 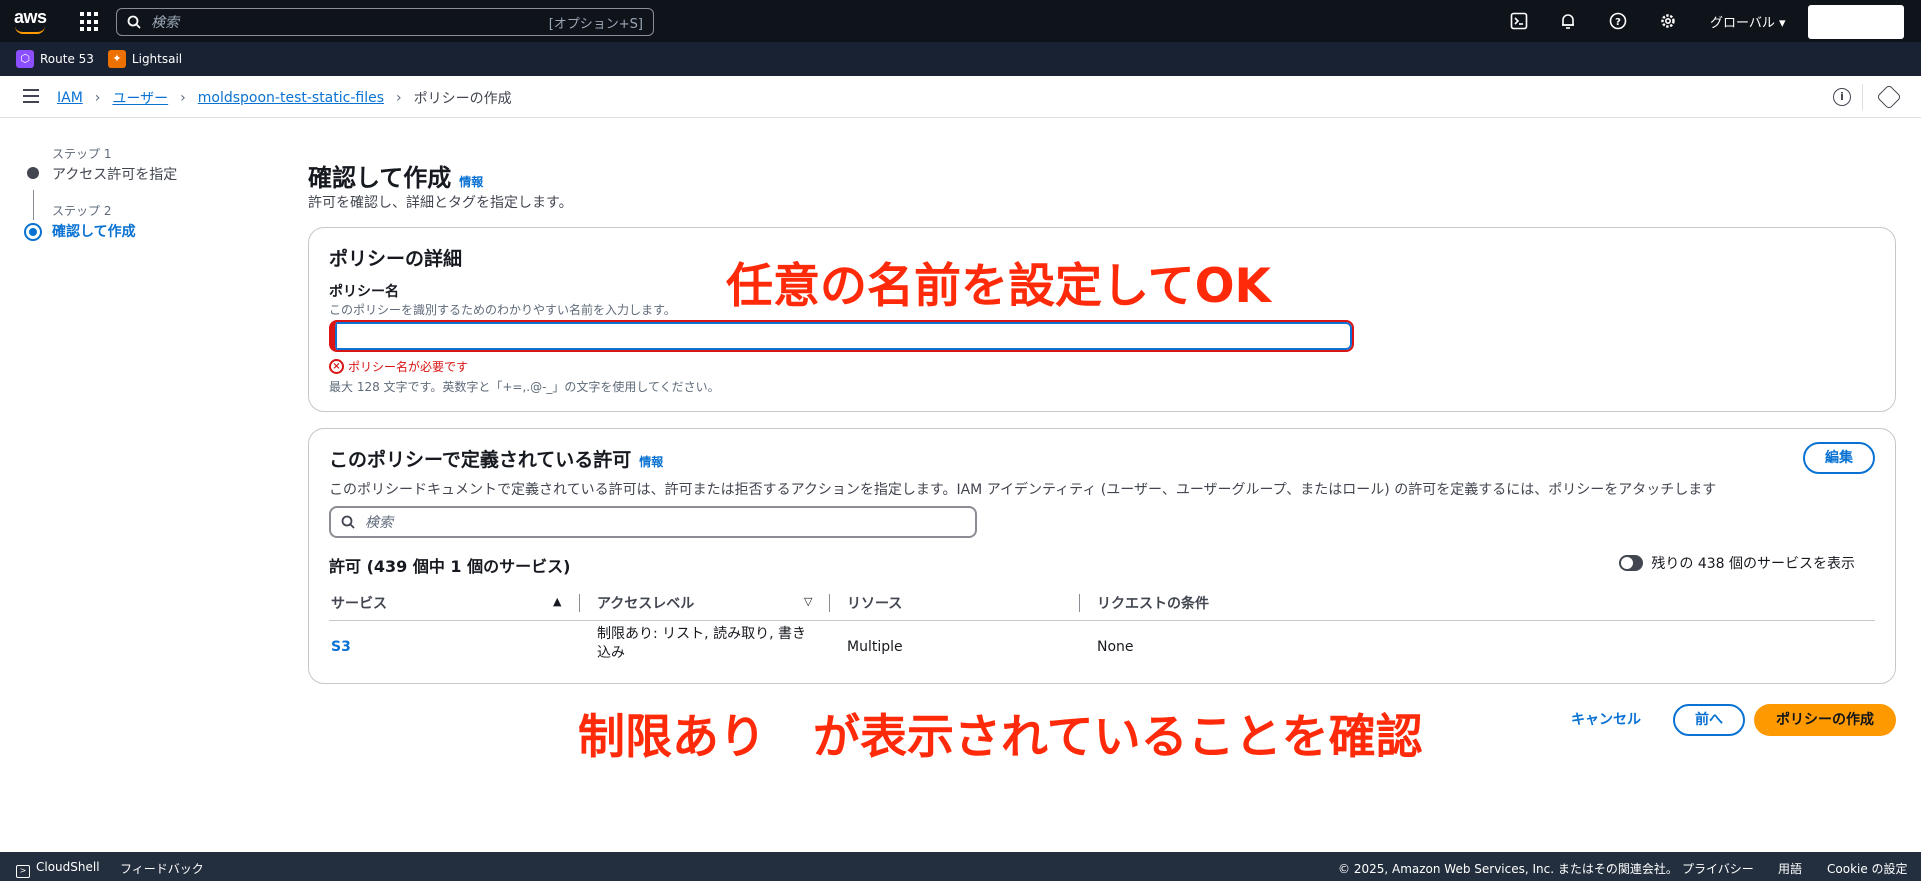 What do you see at coordinates (94, 232) in the screenshot?
I see `step-name: 確認して作成` at bounding box center [94, 232].